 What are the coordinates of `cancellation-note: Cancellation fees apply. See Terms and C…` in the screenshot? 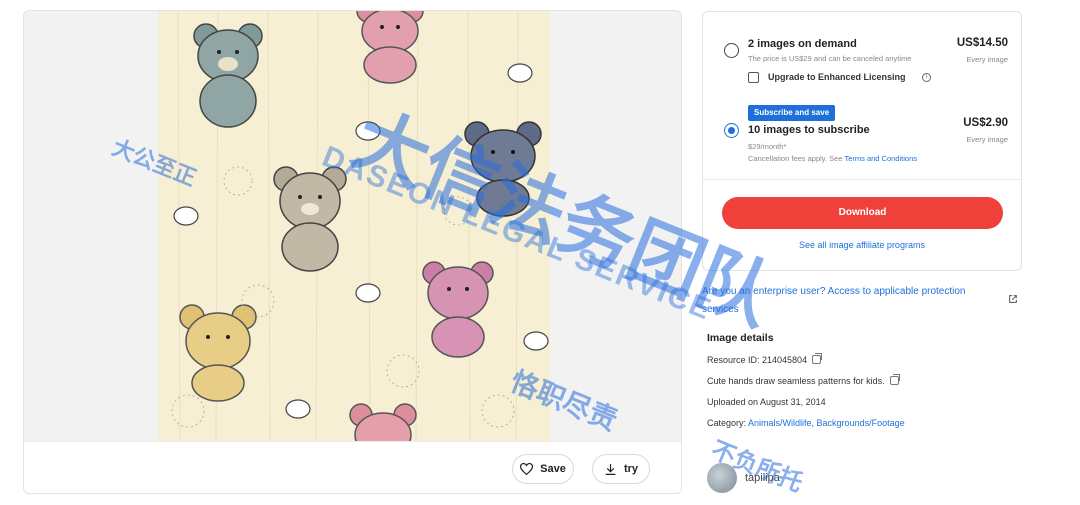 It's located at (832, 158).